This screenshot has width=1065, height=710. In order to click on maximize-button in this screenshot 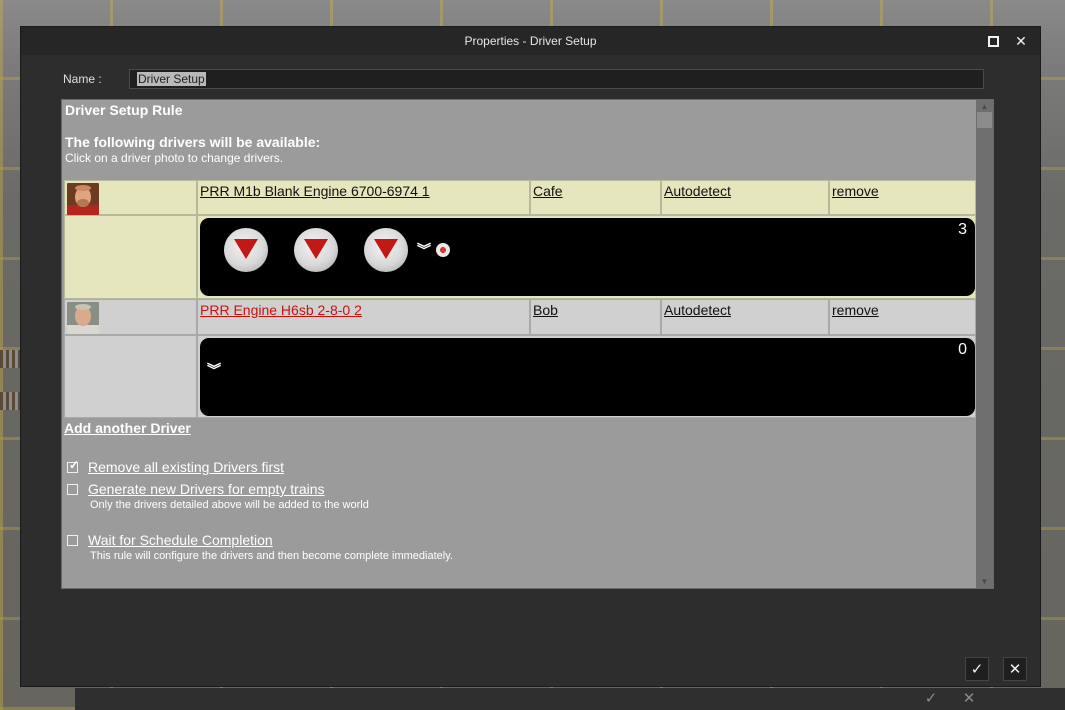, I will do `click(993, 41)`.